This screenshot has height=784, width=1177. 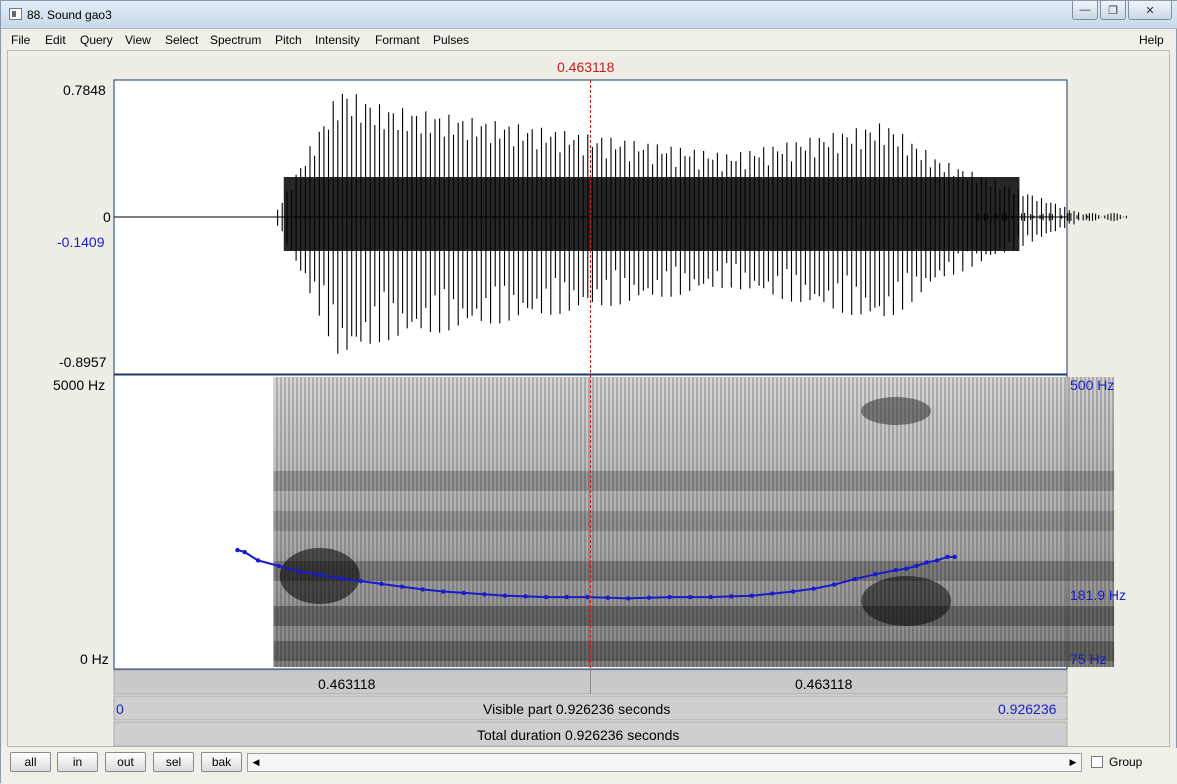 What do you see at coordinates (1088, 659) in the screenshot?
I see `pitch-min-label: 75 Hz` at bounding box center [1088, 659].